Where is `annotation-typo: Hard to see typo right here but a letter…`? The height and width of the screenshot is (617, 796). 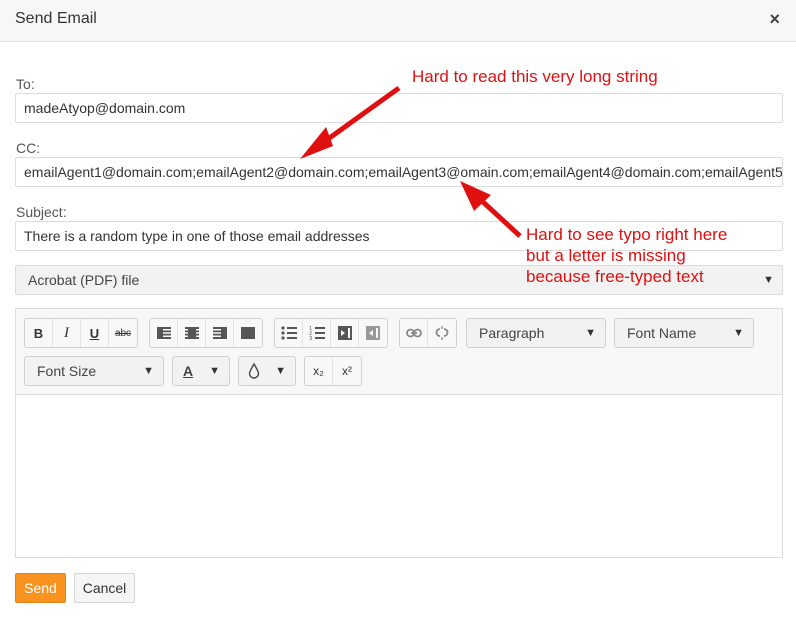
annotation-typo: Hard to see typo right here but a letter… is located at coordinates (626, 255).